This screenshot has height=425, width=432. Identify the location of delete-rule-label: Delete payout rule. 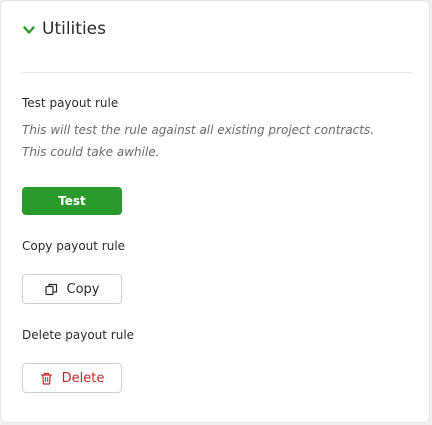
(78, 335).